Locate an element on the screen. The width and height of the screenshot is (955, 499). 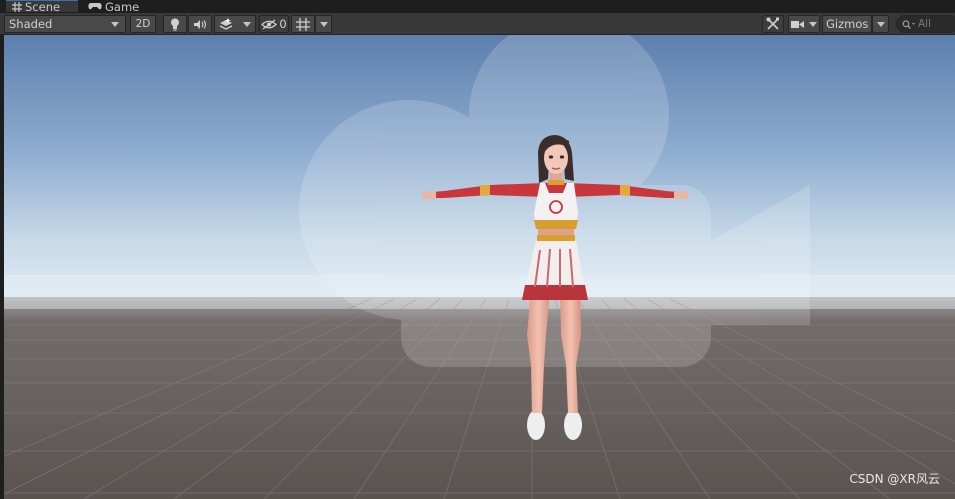
tab-game: Game is located at coordinates (118, 6).